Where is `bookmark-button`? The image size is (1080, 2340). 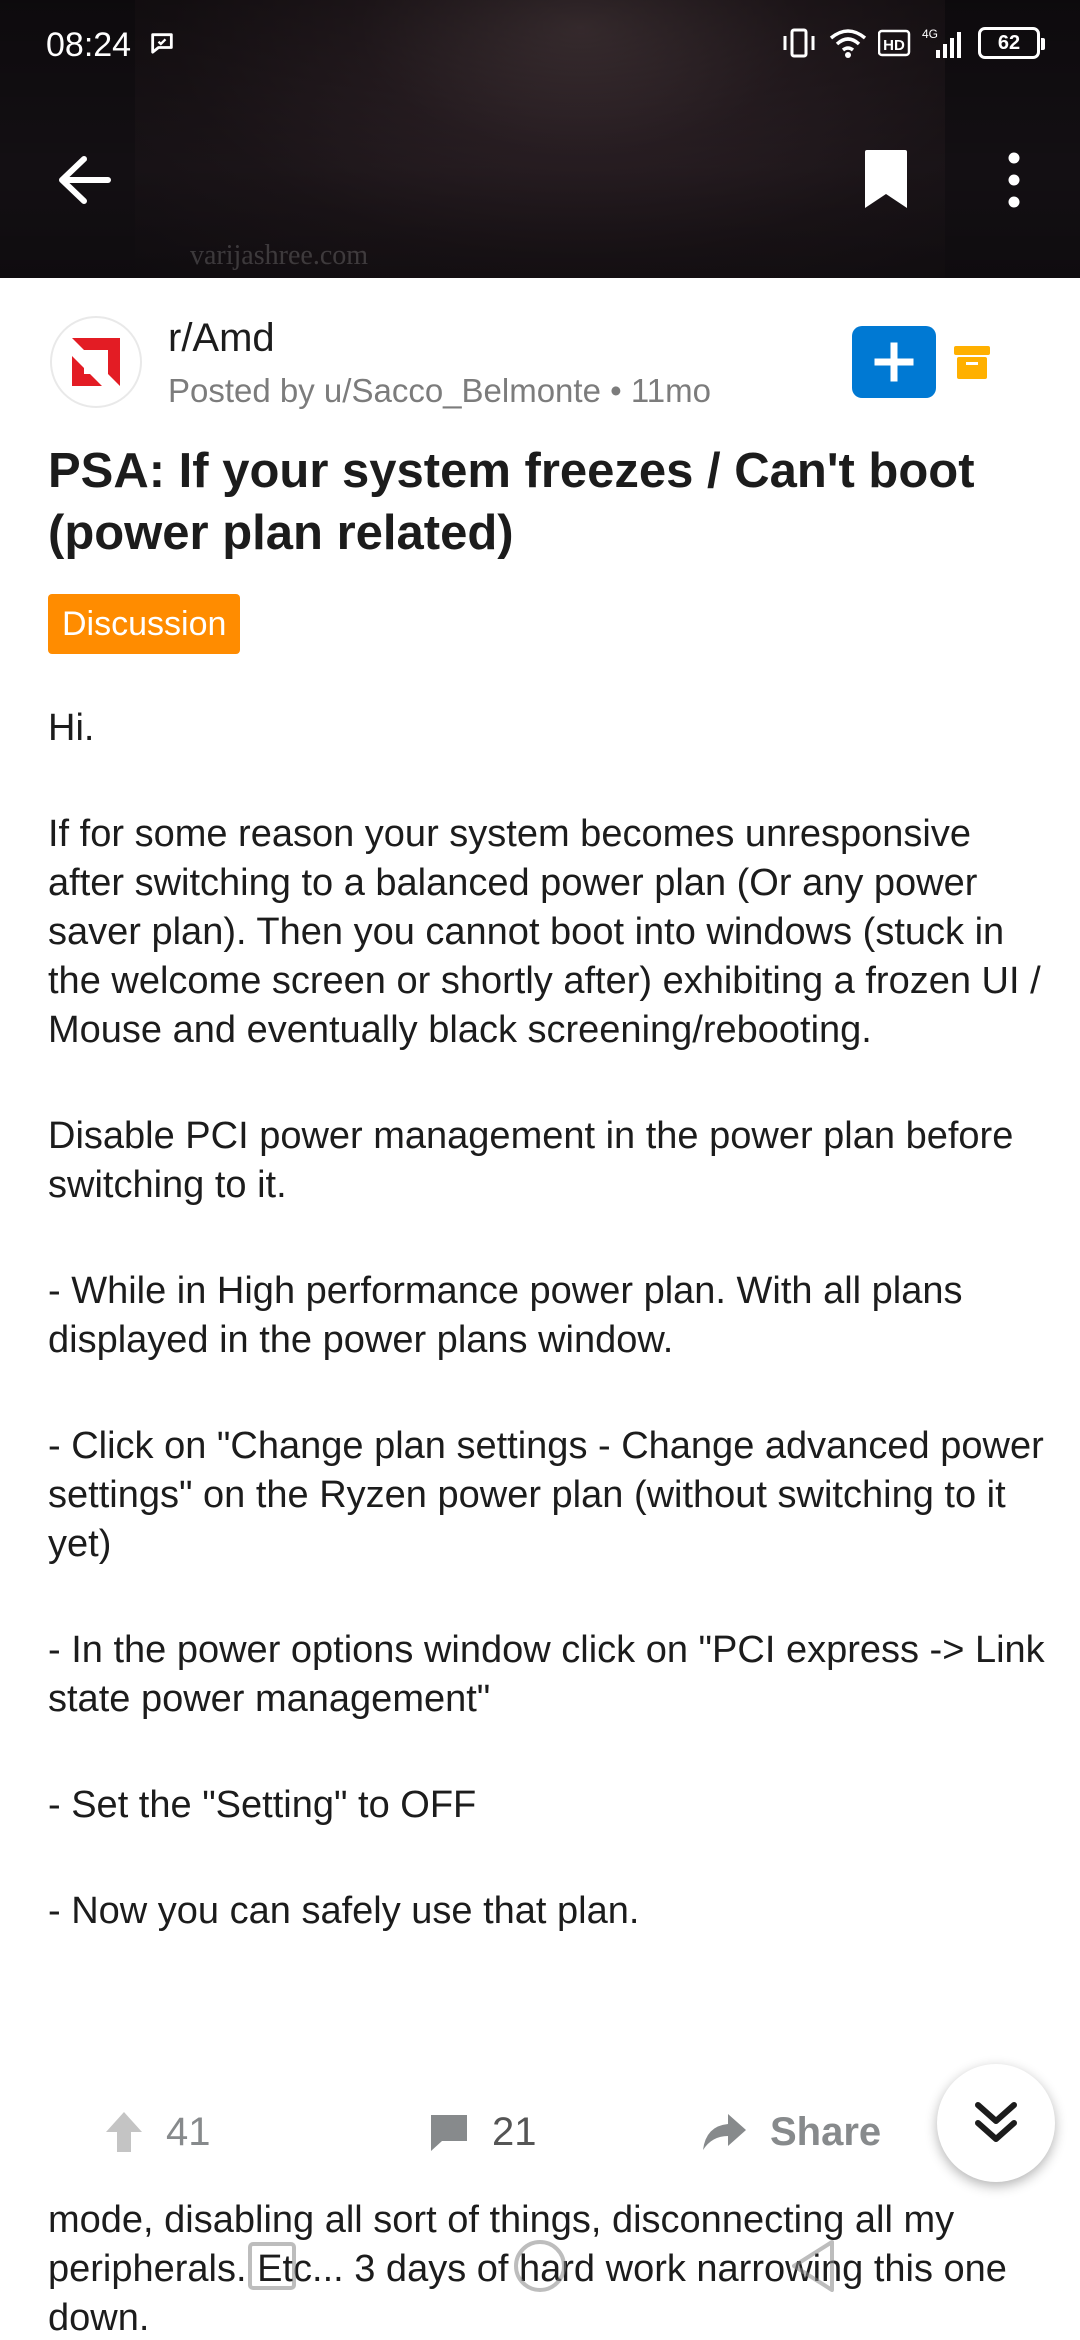
bookmark-button is located at coordinates (886, 180).